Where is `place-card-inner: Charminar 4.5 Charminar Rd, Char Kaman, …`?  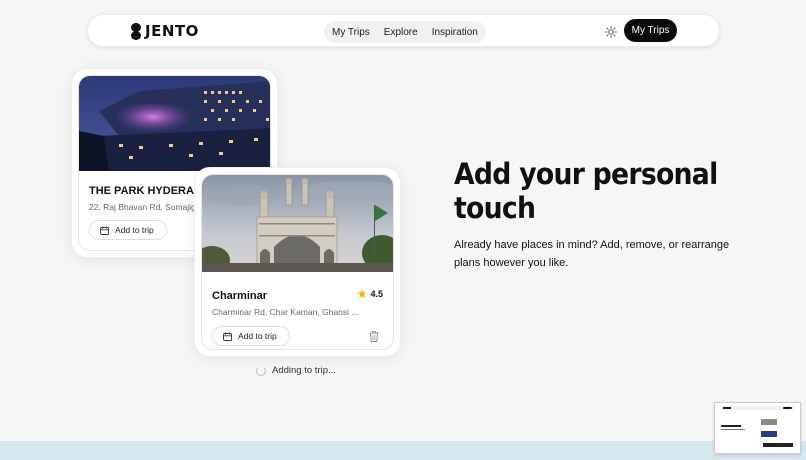
place-card-inner: Charminar 4.5 Charminar Rd, Char Kaman, … is located at coordinates (297, 262).